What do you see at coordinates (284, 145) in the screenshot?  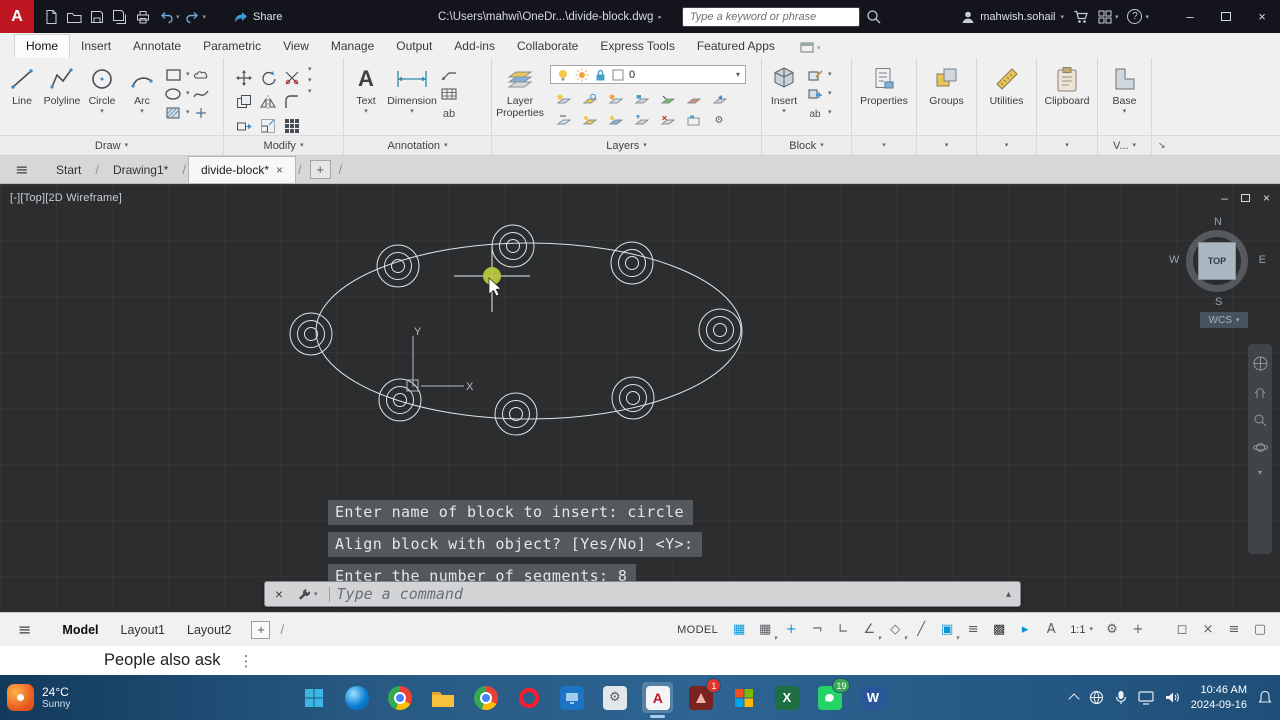 I see `modify-panel-label: Modify ▾` at bounding box center [284, 145].